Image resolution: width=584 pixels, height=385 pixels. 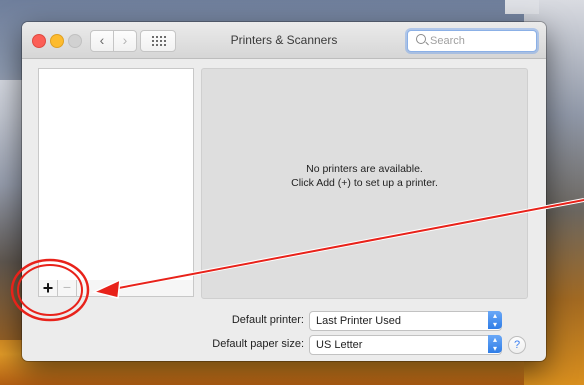 What do you see at coordinates (116, 175) in the screenshot?
I see `printer-list` at bounding box center [116, 175].